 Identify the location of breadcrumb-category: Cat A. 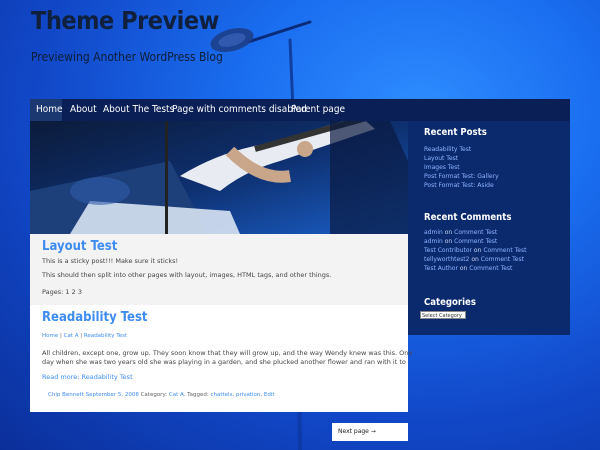
(71, 336).